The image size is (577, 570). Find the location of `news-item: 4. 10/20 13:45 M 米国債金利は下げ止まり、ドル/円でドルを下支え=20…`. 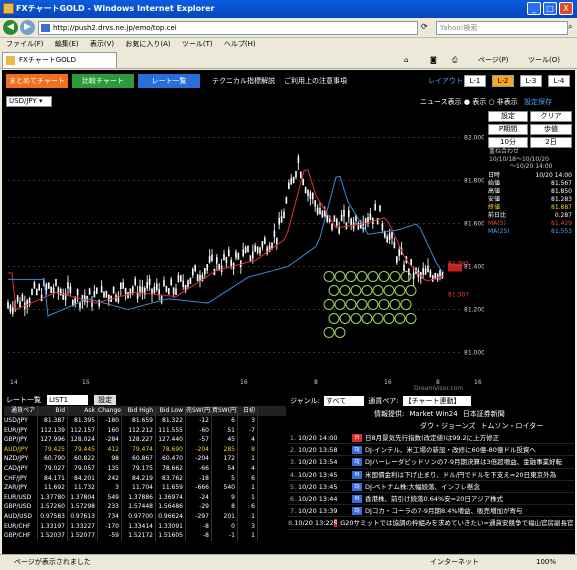

news-item: 4. 10/20 13:45 M 米国債金利は下げ止まり、ドル/円でドルを下支え=20… is located at coordinates (431, 475).